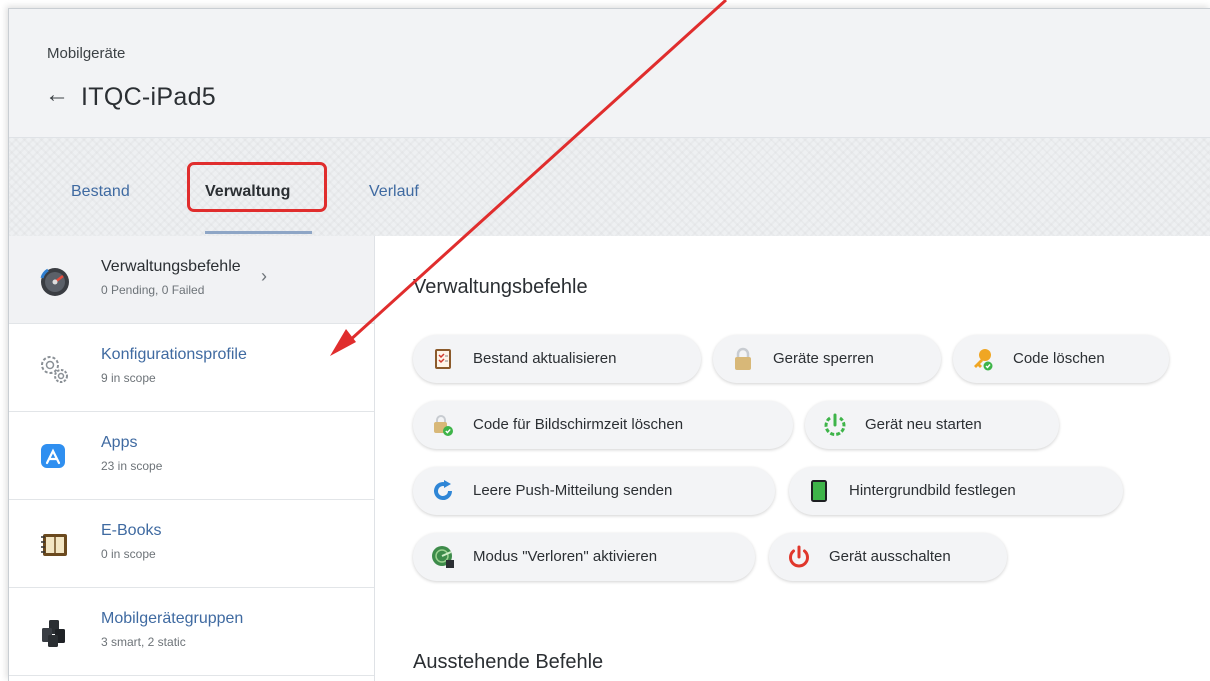  Describe the element at coordinates (443, 557) in the screenshot. I see `lost-mode-radar-icon` at that location.